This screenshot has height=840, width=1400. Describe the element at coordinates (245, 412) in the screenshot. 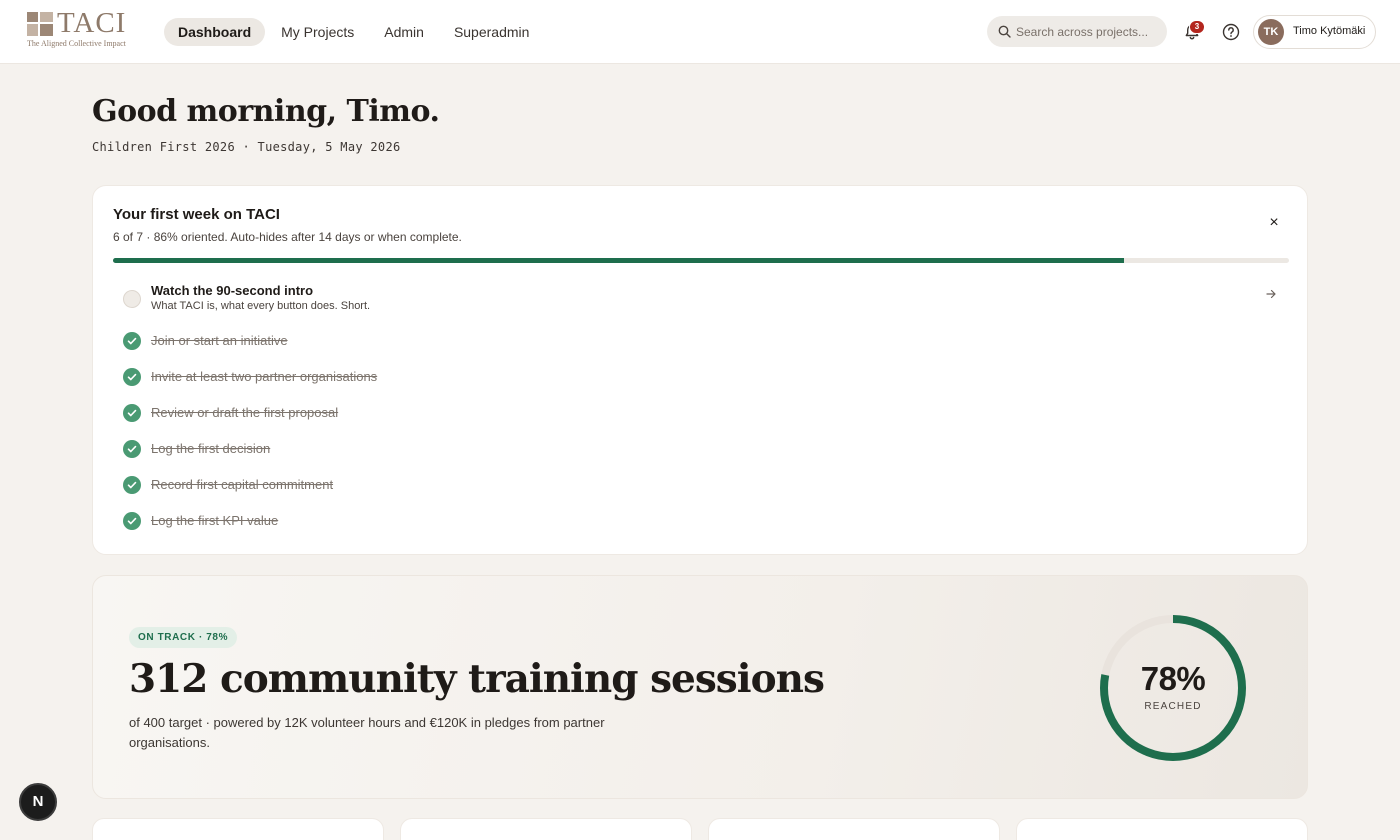

I see `task-label: Review or draft the first proposal` at that location.